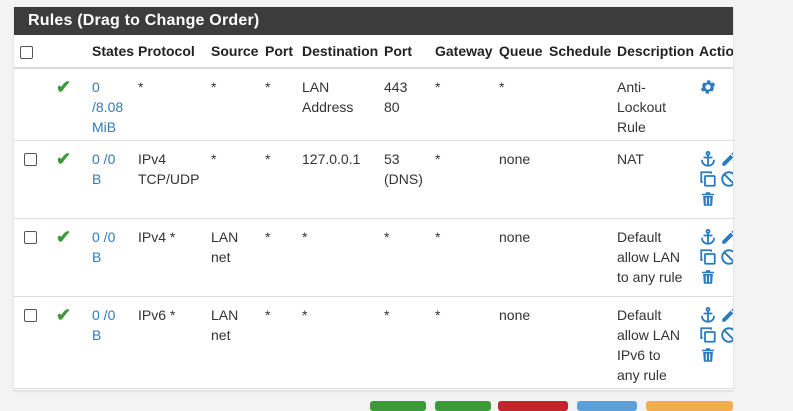 Image resolution: width=793 pixels, height=411 pixels. Describe the element at coordinates (33, 104) in the screenshot. I see `row-select-cell` at that location.